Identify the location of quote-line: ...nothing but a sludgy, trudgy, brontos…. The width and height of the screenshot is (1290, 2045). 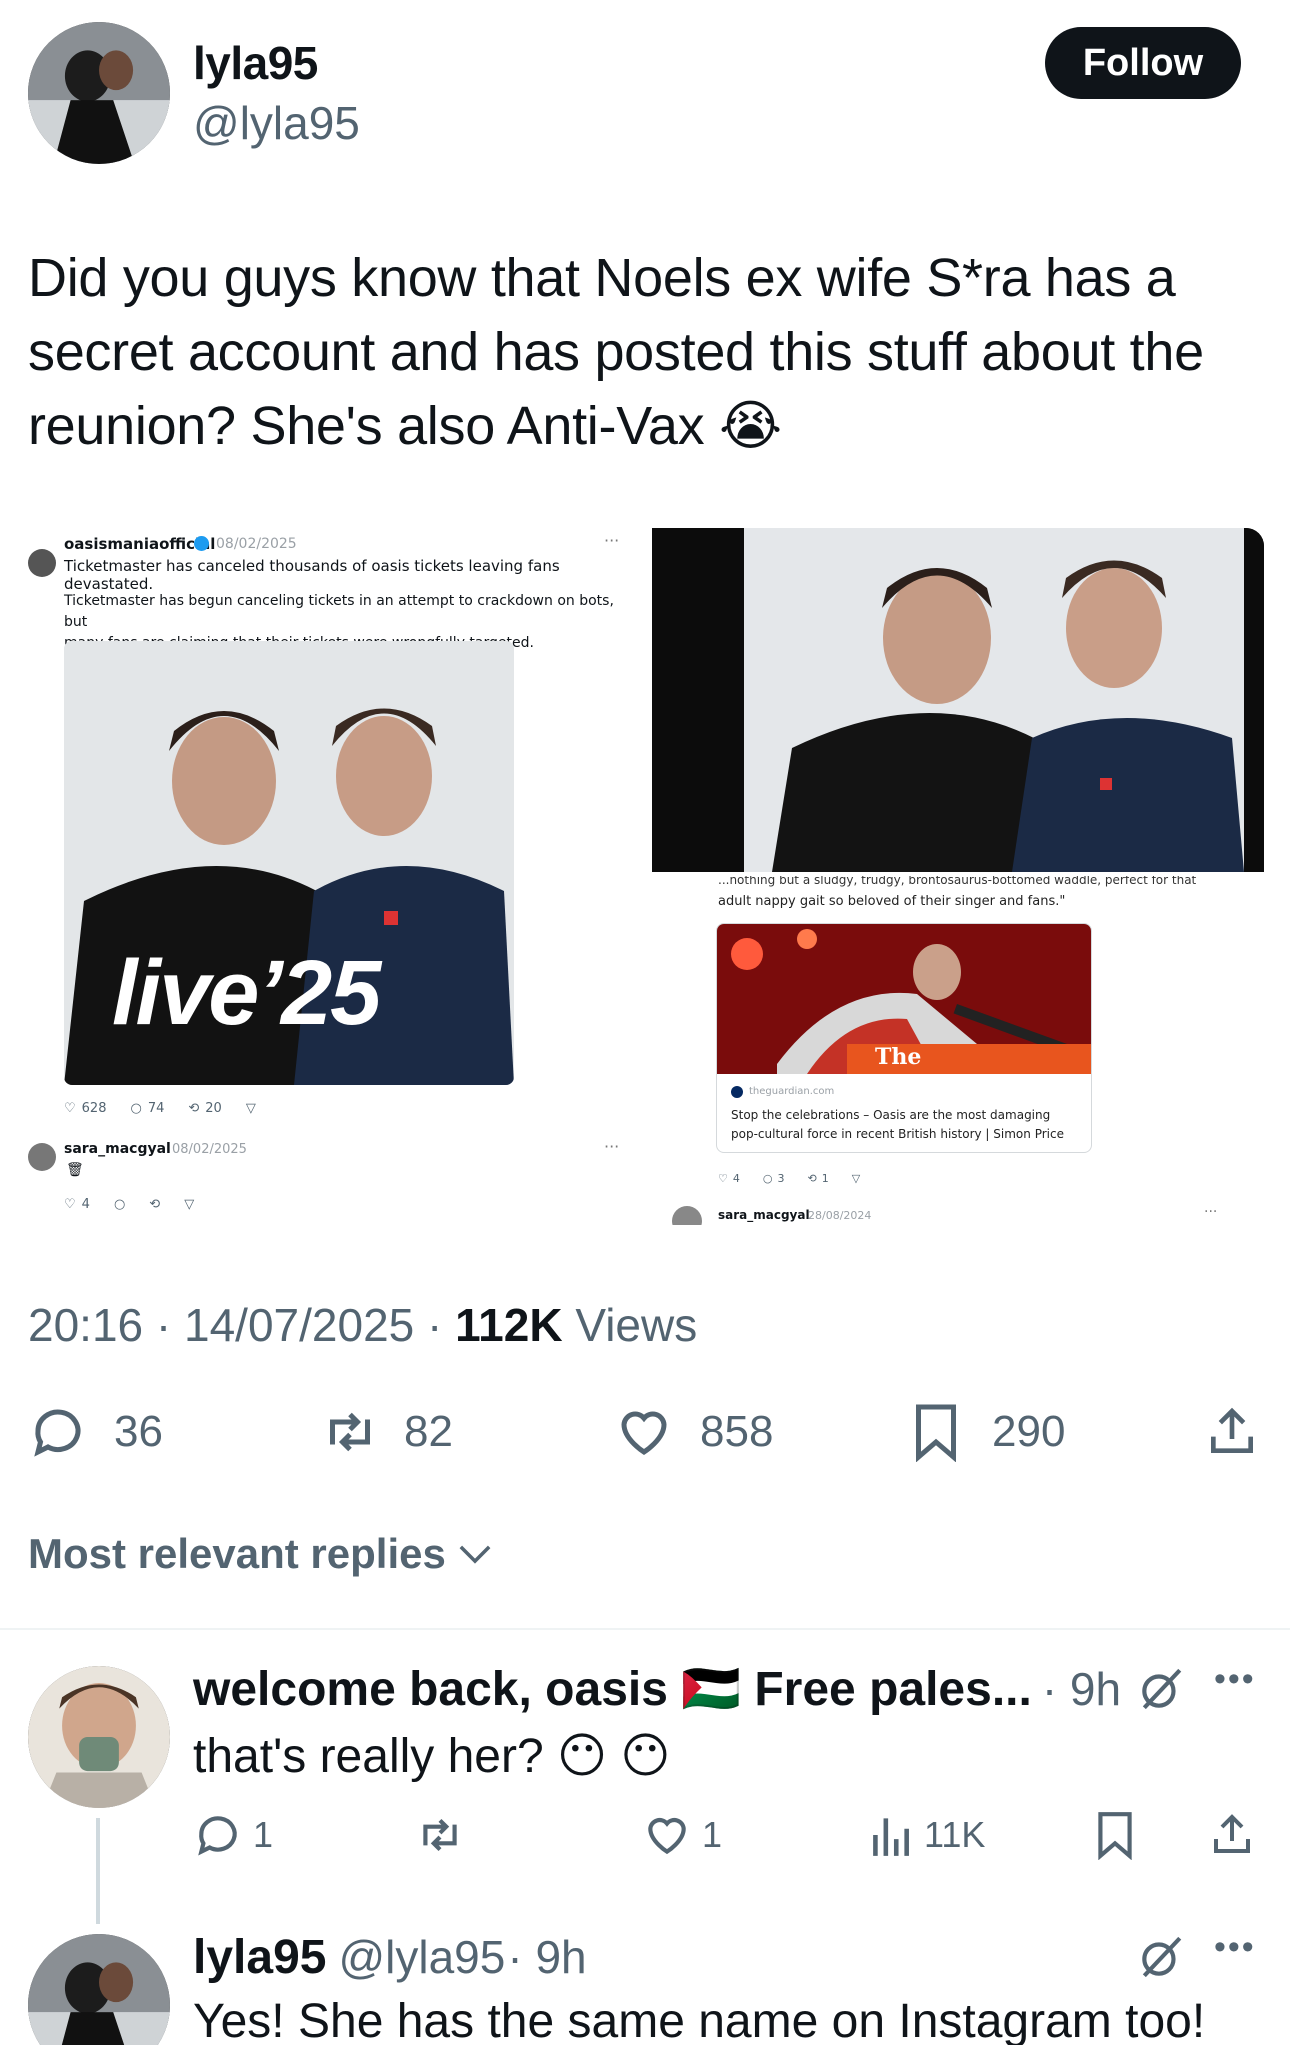
(957, 881).